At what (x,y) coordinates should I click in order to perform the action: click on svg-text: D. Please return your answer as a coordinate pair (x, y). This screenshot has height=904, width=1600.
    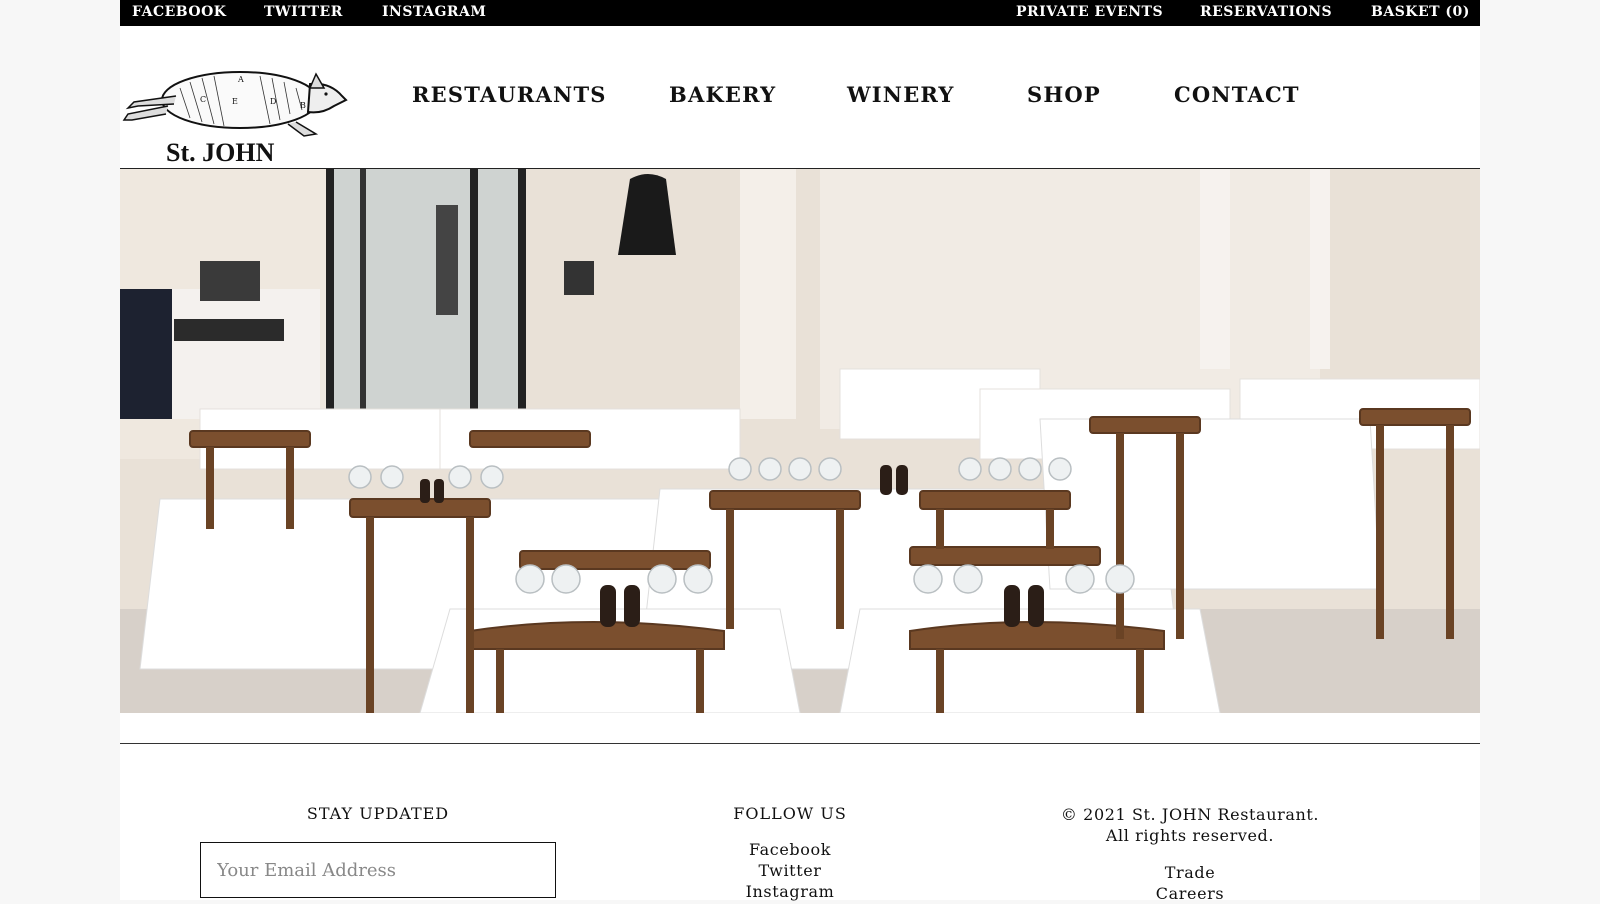
    Looking at the image, I should click on (273, 101).